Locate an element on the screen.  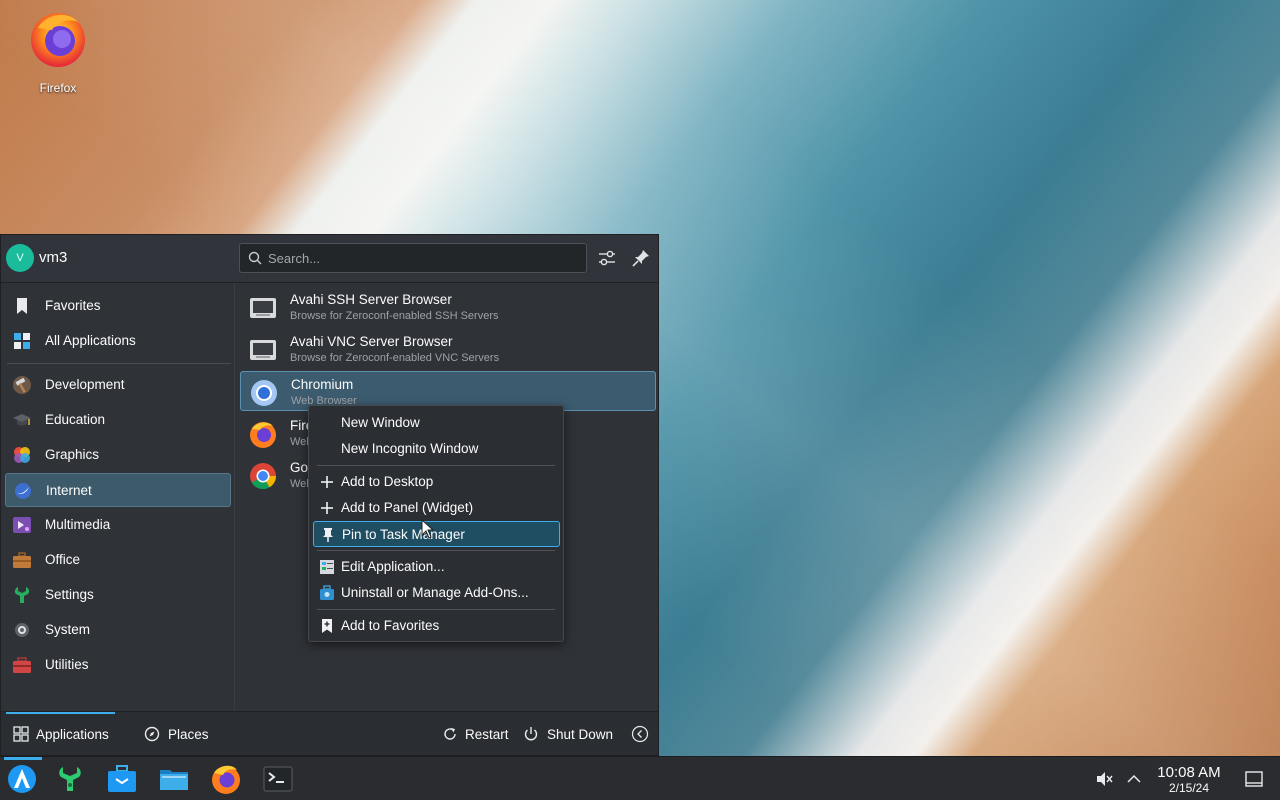
tab-places: Places is located at coordinates (181, 734).